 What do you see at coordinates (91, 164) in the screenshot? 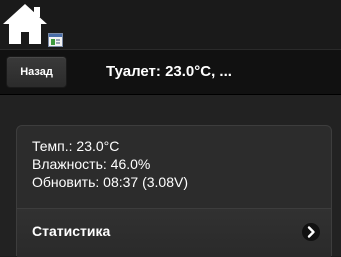
I see `humidity-text: Влажность: 46.0%` at bounding box center [91, 164].